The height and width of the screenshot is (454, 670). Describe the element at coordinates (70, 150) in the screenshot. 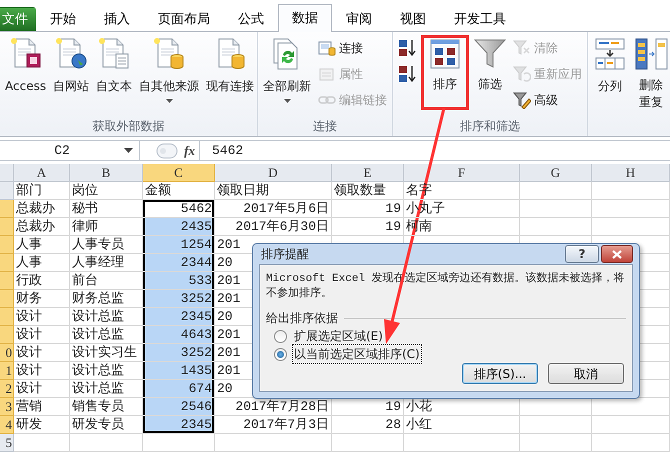

I see `name-box: C2` at that location.